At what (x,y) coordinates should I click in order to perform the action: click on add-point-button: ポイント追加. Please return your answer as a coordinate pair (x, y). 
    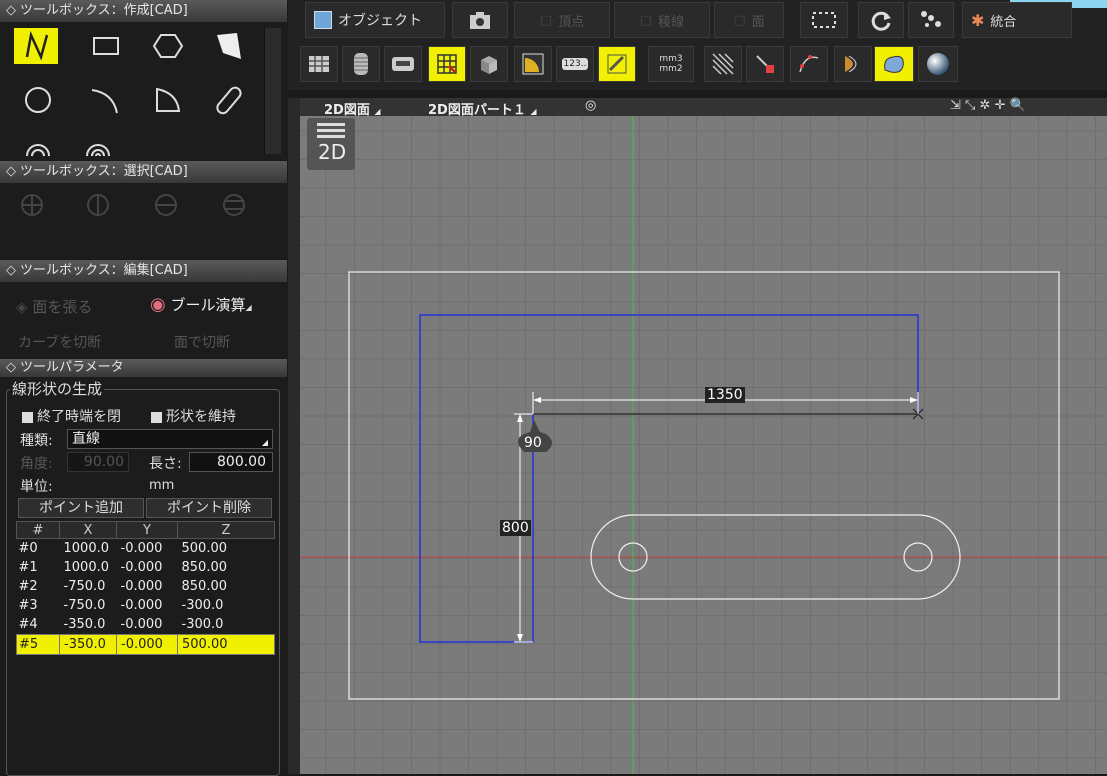
    Looking at the image, I should click on (81, 508).